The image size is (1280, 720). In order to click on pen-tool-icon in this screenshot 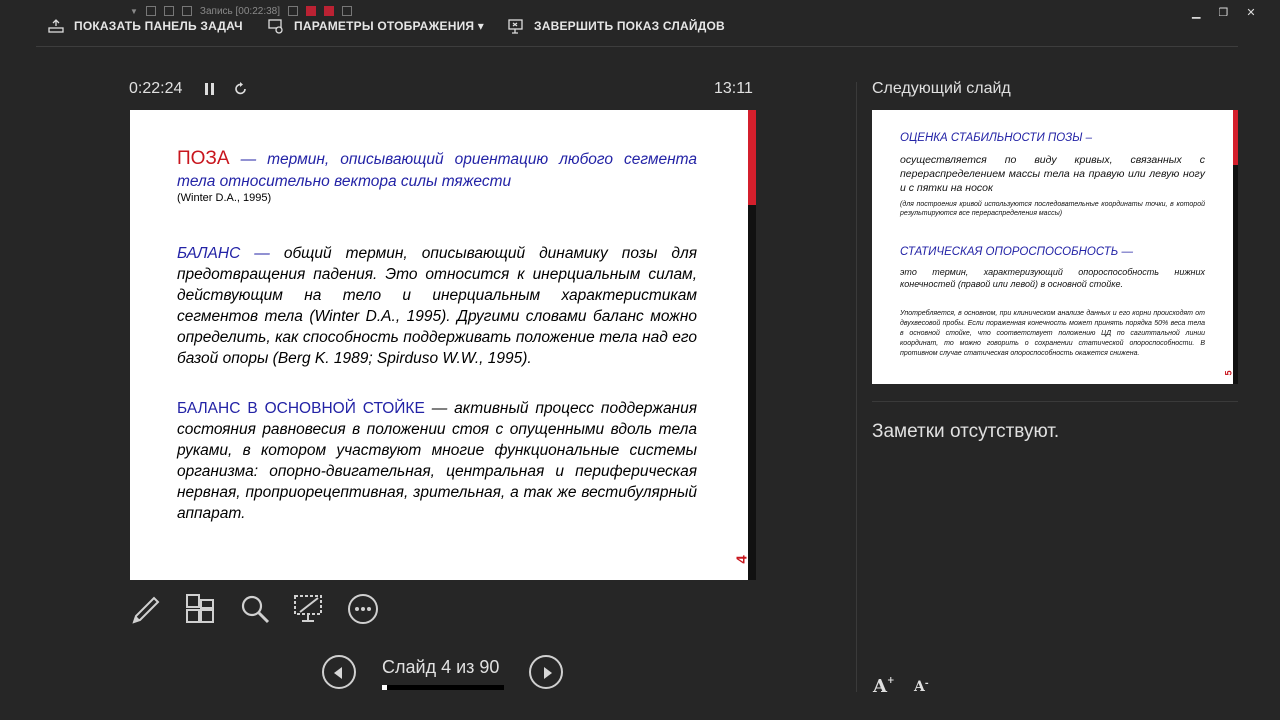, I will do `click(147, 609)`.